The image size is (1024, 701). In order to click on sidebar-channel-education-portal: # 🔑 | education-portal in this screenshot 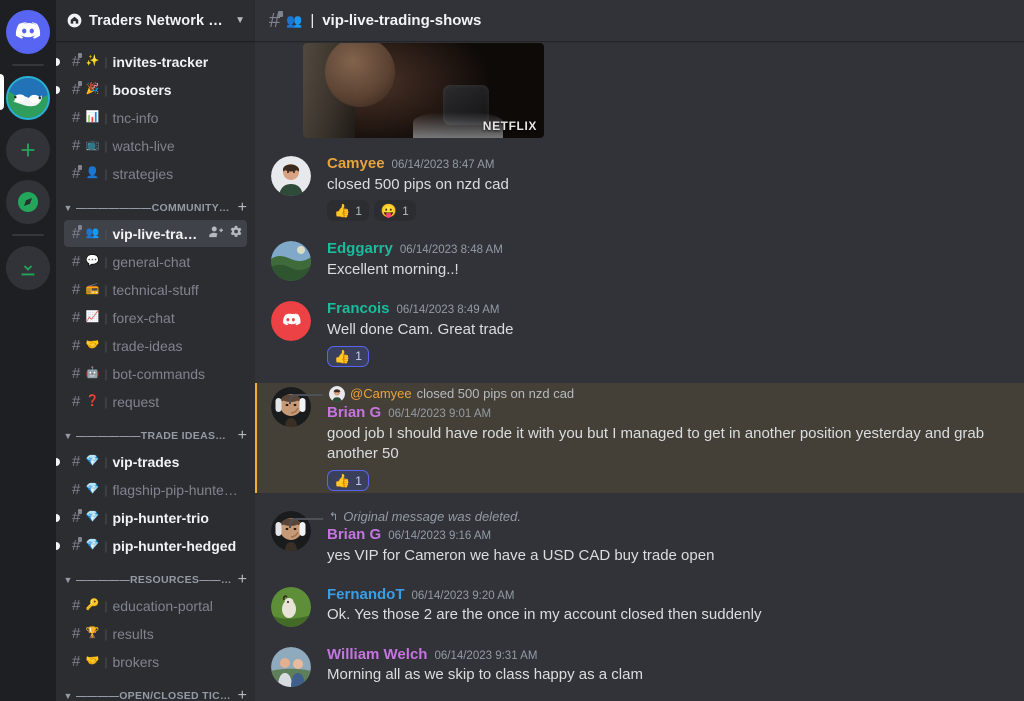, I will do `click(155, 605)`.